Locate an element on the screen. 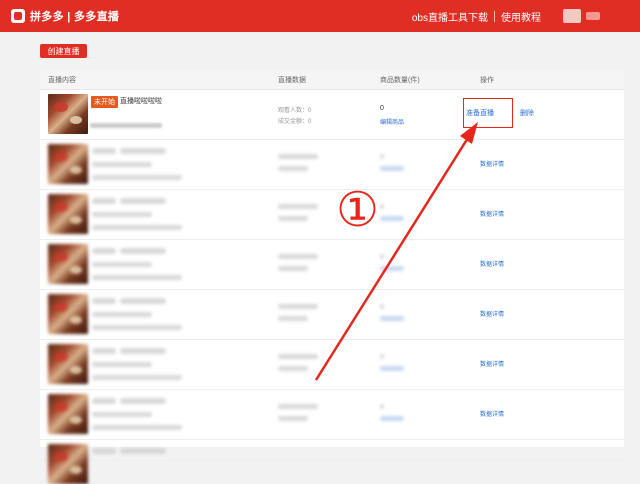 The height and width of the screenshot is (484, 640). tutorial-link: 使用教程 is located at coordinates (521, 16).